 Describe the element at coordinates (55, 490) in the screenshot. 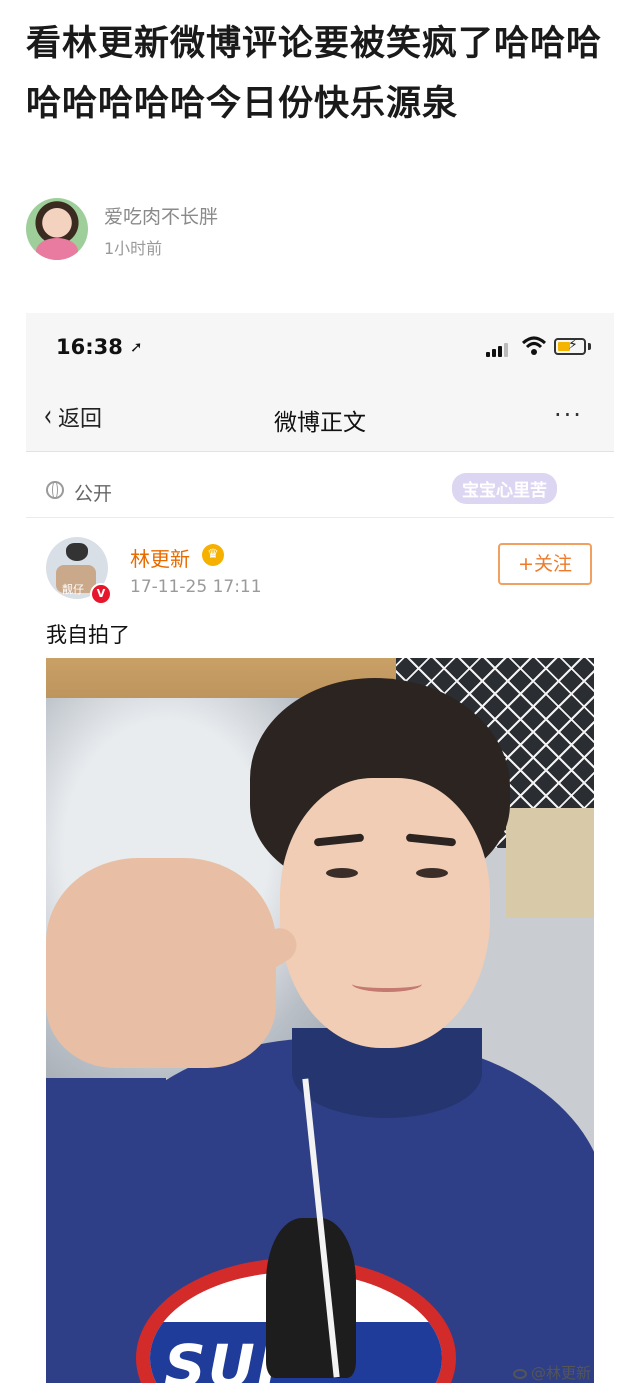

I see `globe-icon` at that location.